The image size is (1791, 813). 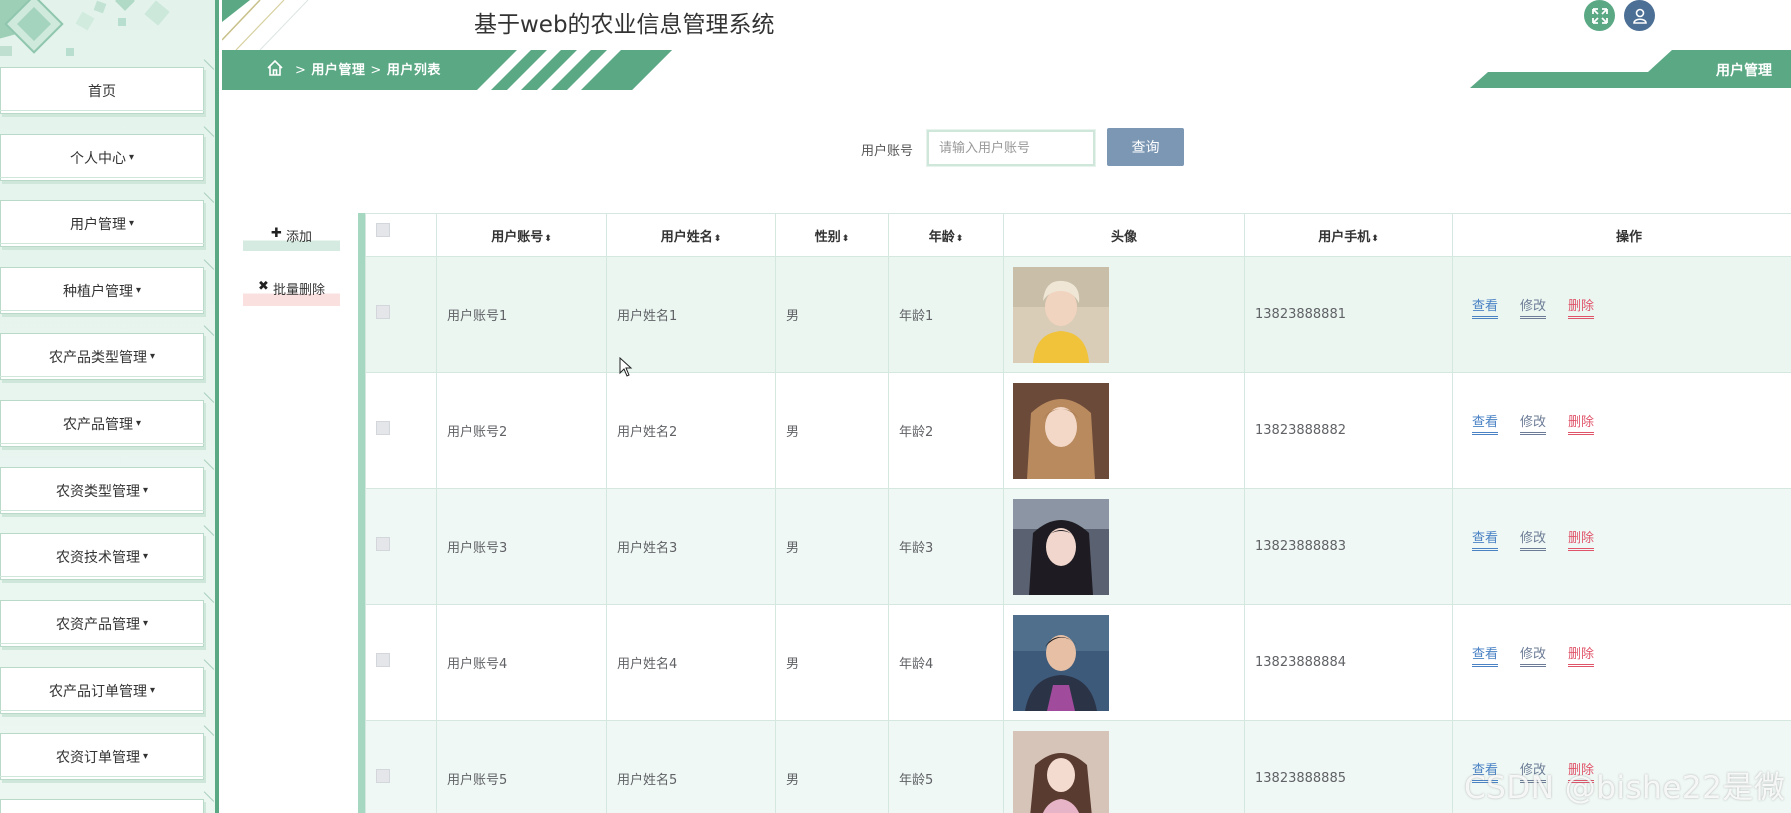 I want to click on sidebar-item-supply-type-management: 农资类型管理 ▾, so click(x=103, y=490).